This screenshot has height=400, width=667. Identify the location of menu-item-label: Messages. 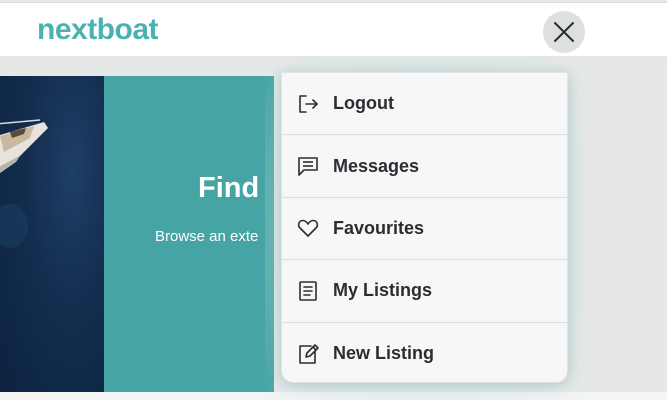
(376, 165).